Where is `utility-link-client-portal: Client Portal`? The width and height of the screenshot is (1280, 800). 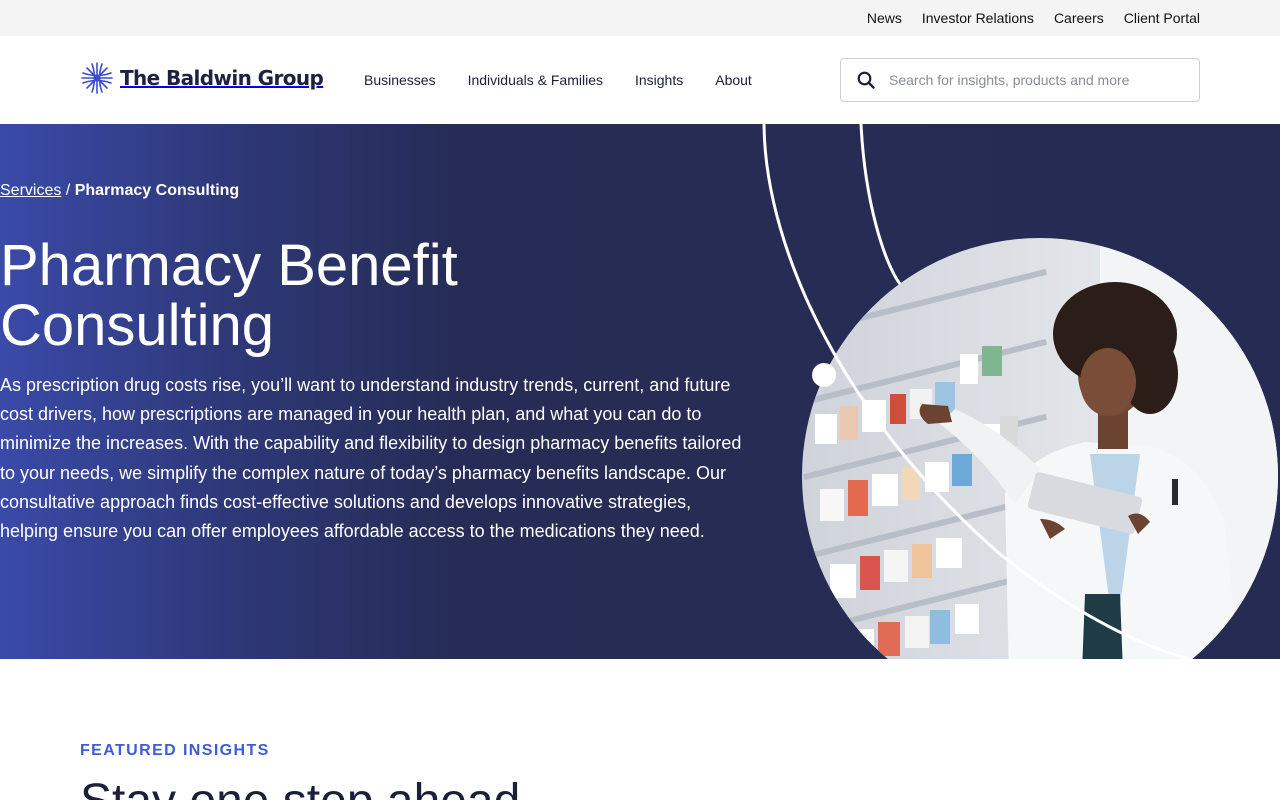
utility-link-client-portal: Client Portal is located at coordinates (1162, 18).